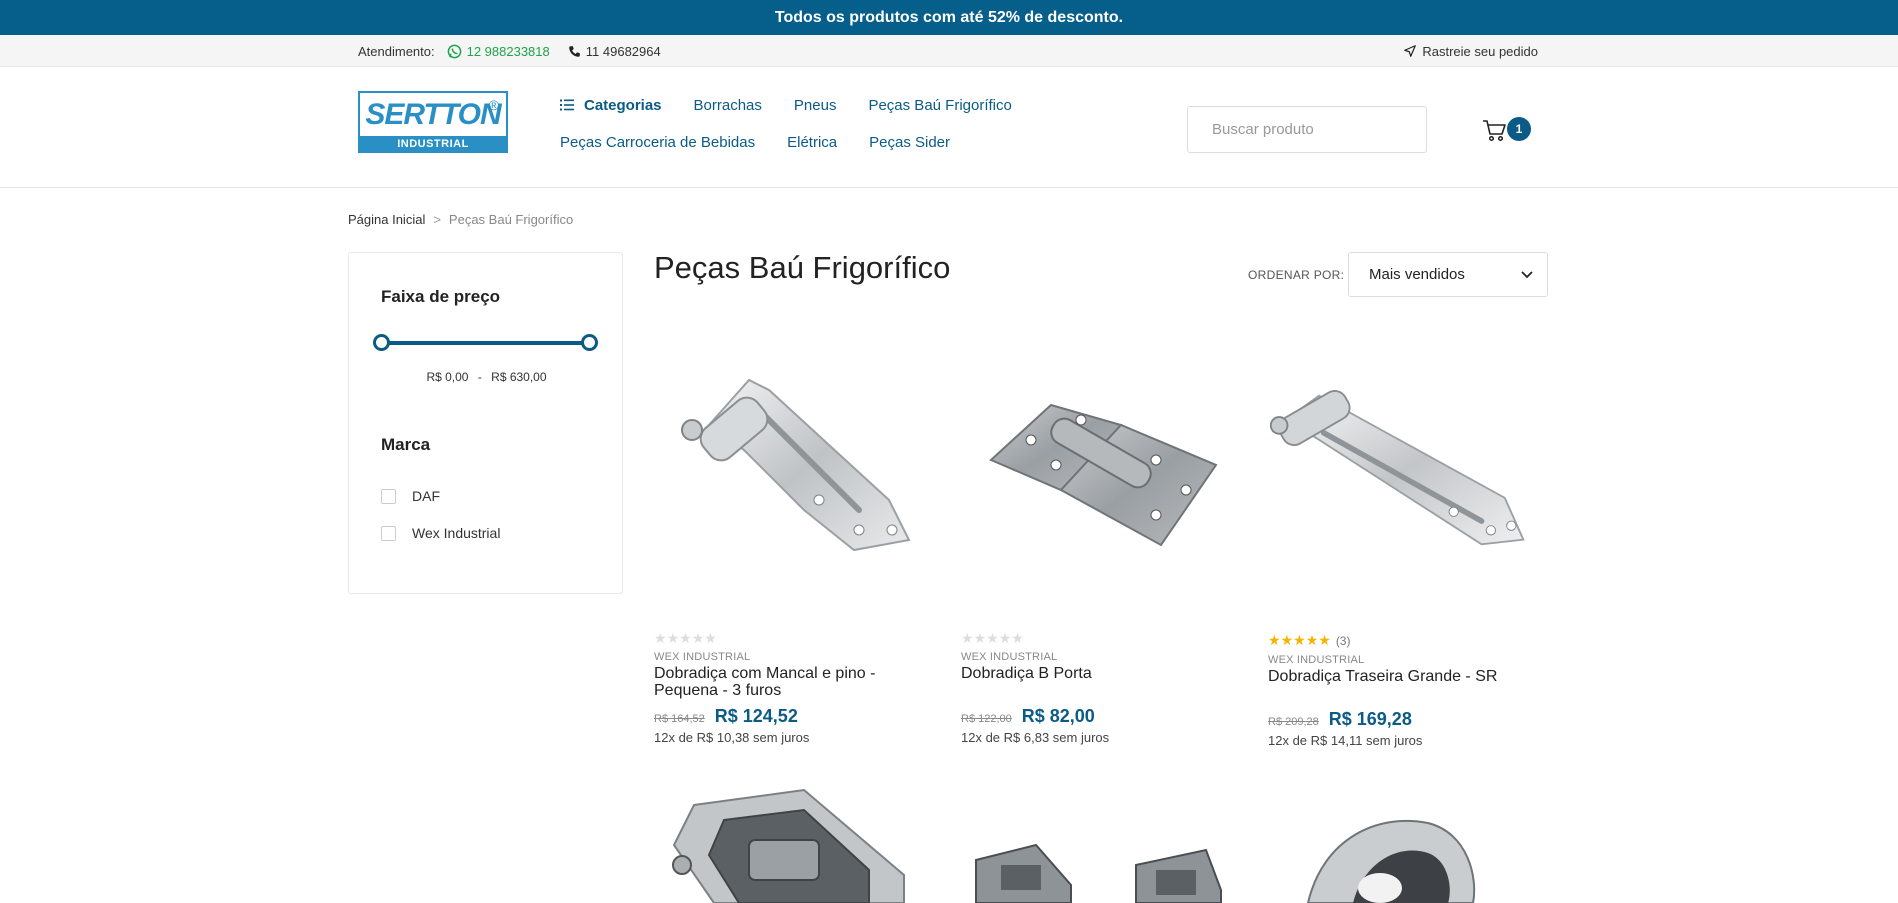 The width and height of the screenshot is (1898, 903). I want to click on breadcrumb: Página Inicial > Peças Baú Frigorífico, so click(460, 219).